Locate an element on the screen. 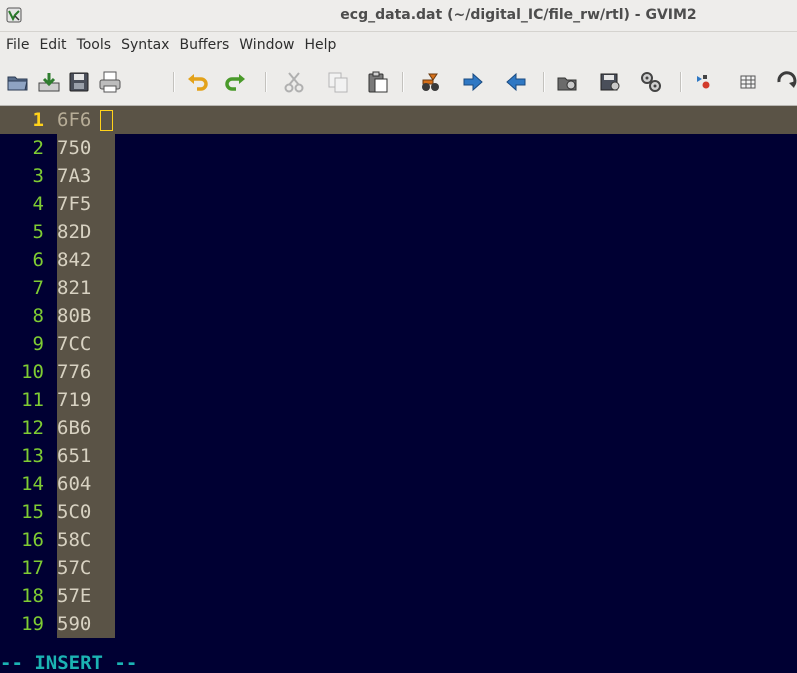 The image size is (797, 673). line-number: 5 is located at coordinates (38, 232).